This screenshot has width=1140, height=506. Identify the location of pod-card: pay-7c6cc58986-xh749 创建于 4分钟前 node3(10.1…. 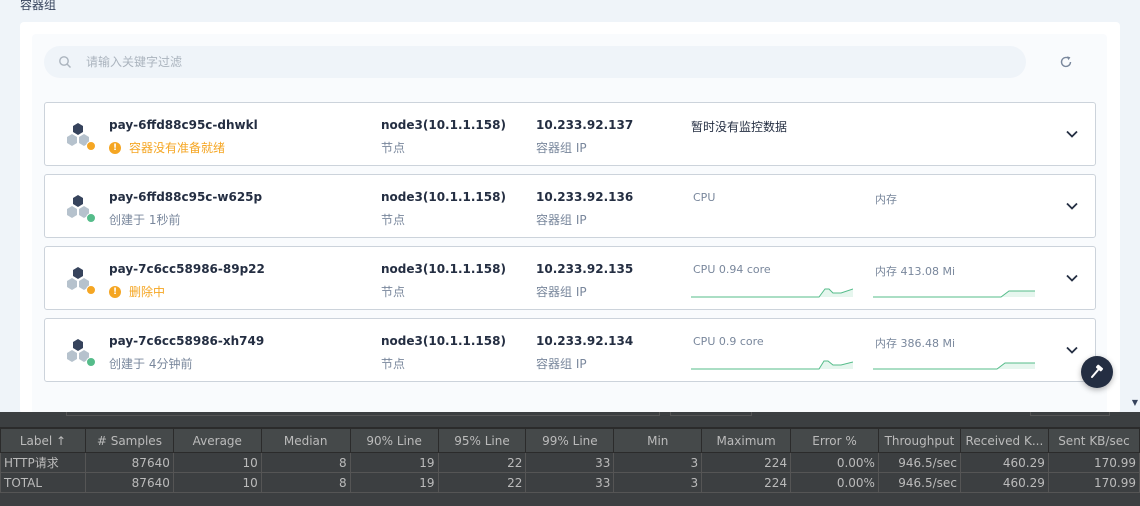
(570, 350).